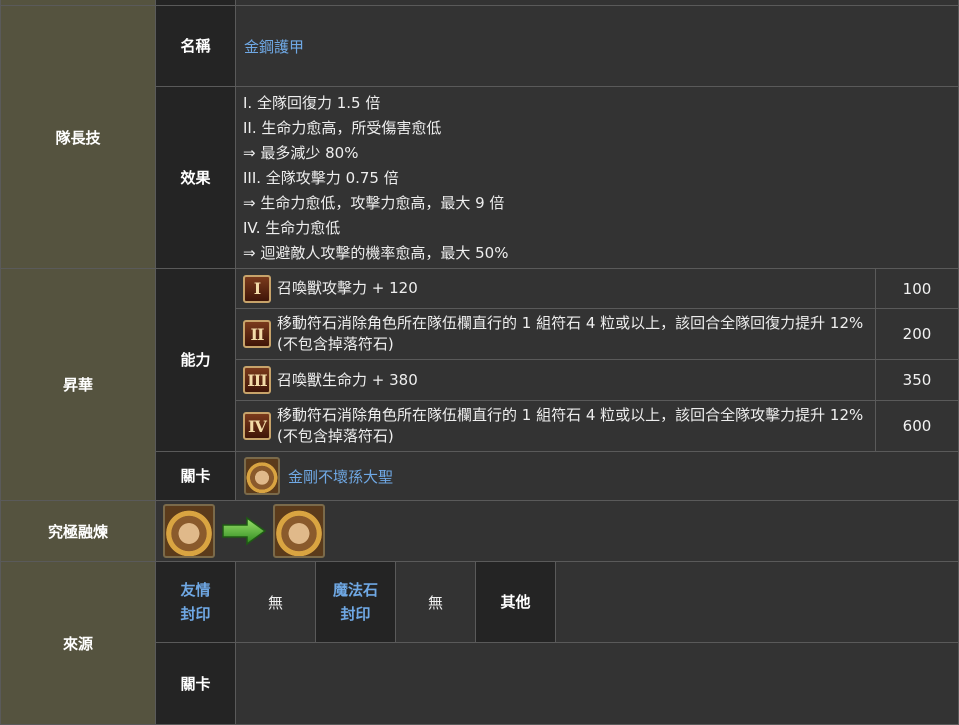  What do you see at coordinates (435, 602) in the screenshot?
I see `diamond-seal-value: 無` at bounding box center [435, 602].